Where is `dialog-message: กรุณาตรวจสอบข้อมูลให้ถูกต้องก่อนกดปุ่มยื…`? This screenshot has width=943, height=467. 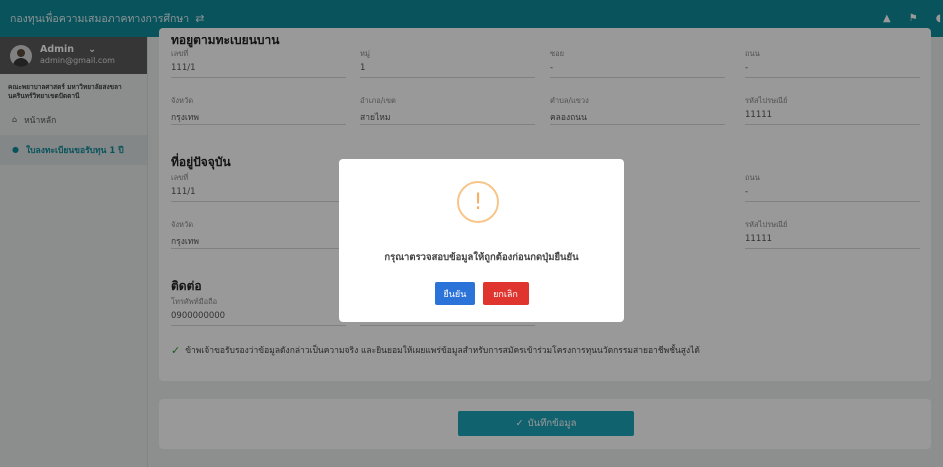
dialog-message: กรุณาตรวจสอบข้อมูลให้ถูกต้องก่อนกดปุ่มยื… is located at coordinates (481, 257).